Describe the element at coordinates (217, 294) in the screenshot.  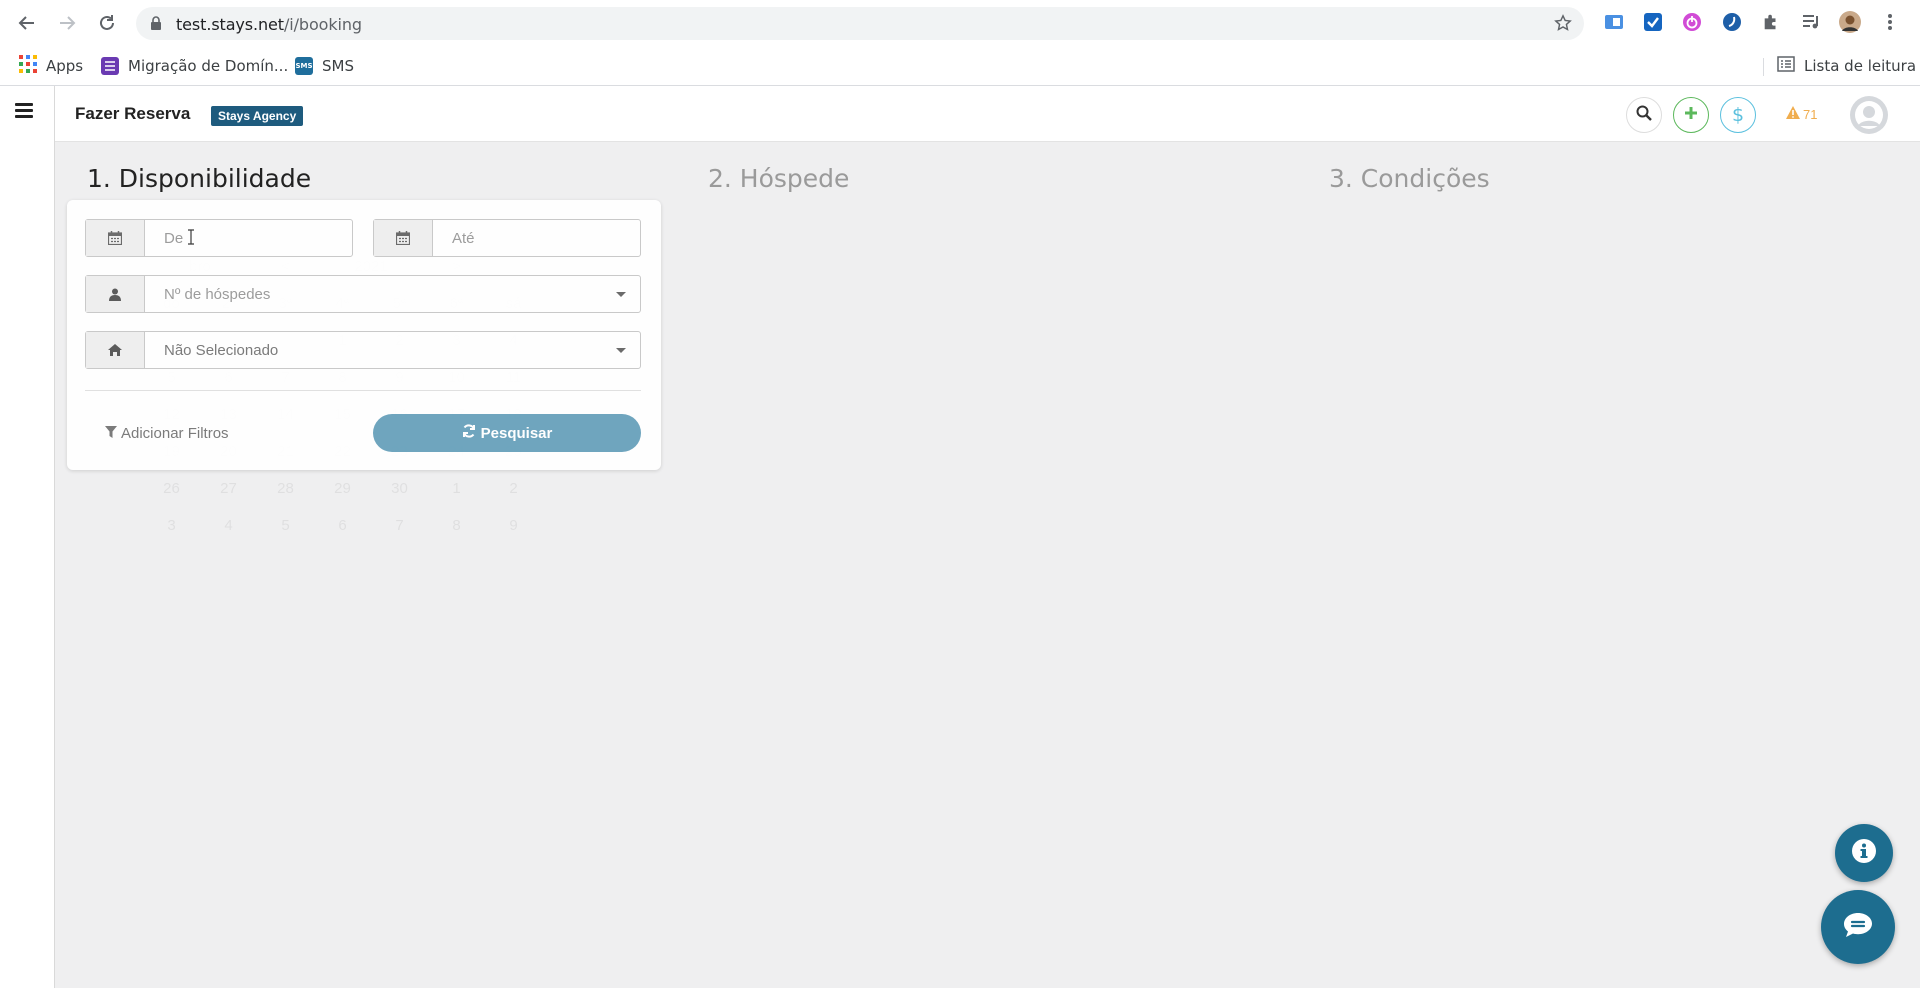
I see `guests-placeholder: Nº de hóspedes` at that location.